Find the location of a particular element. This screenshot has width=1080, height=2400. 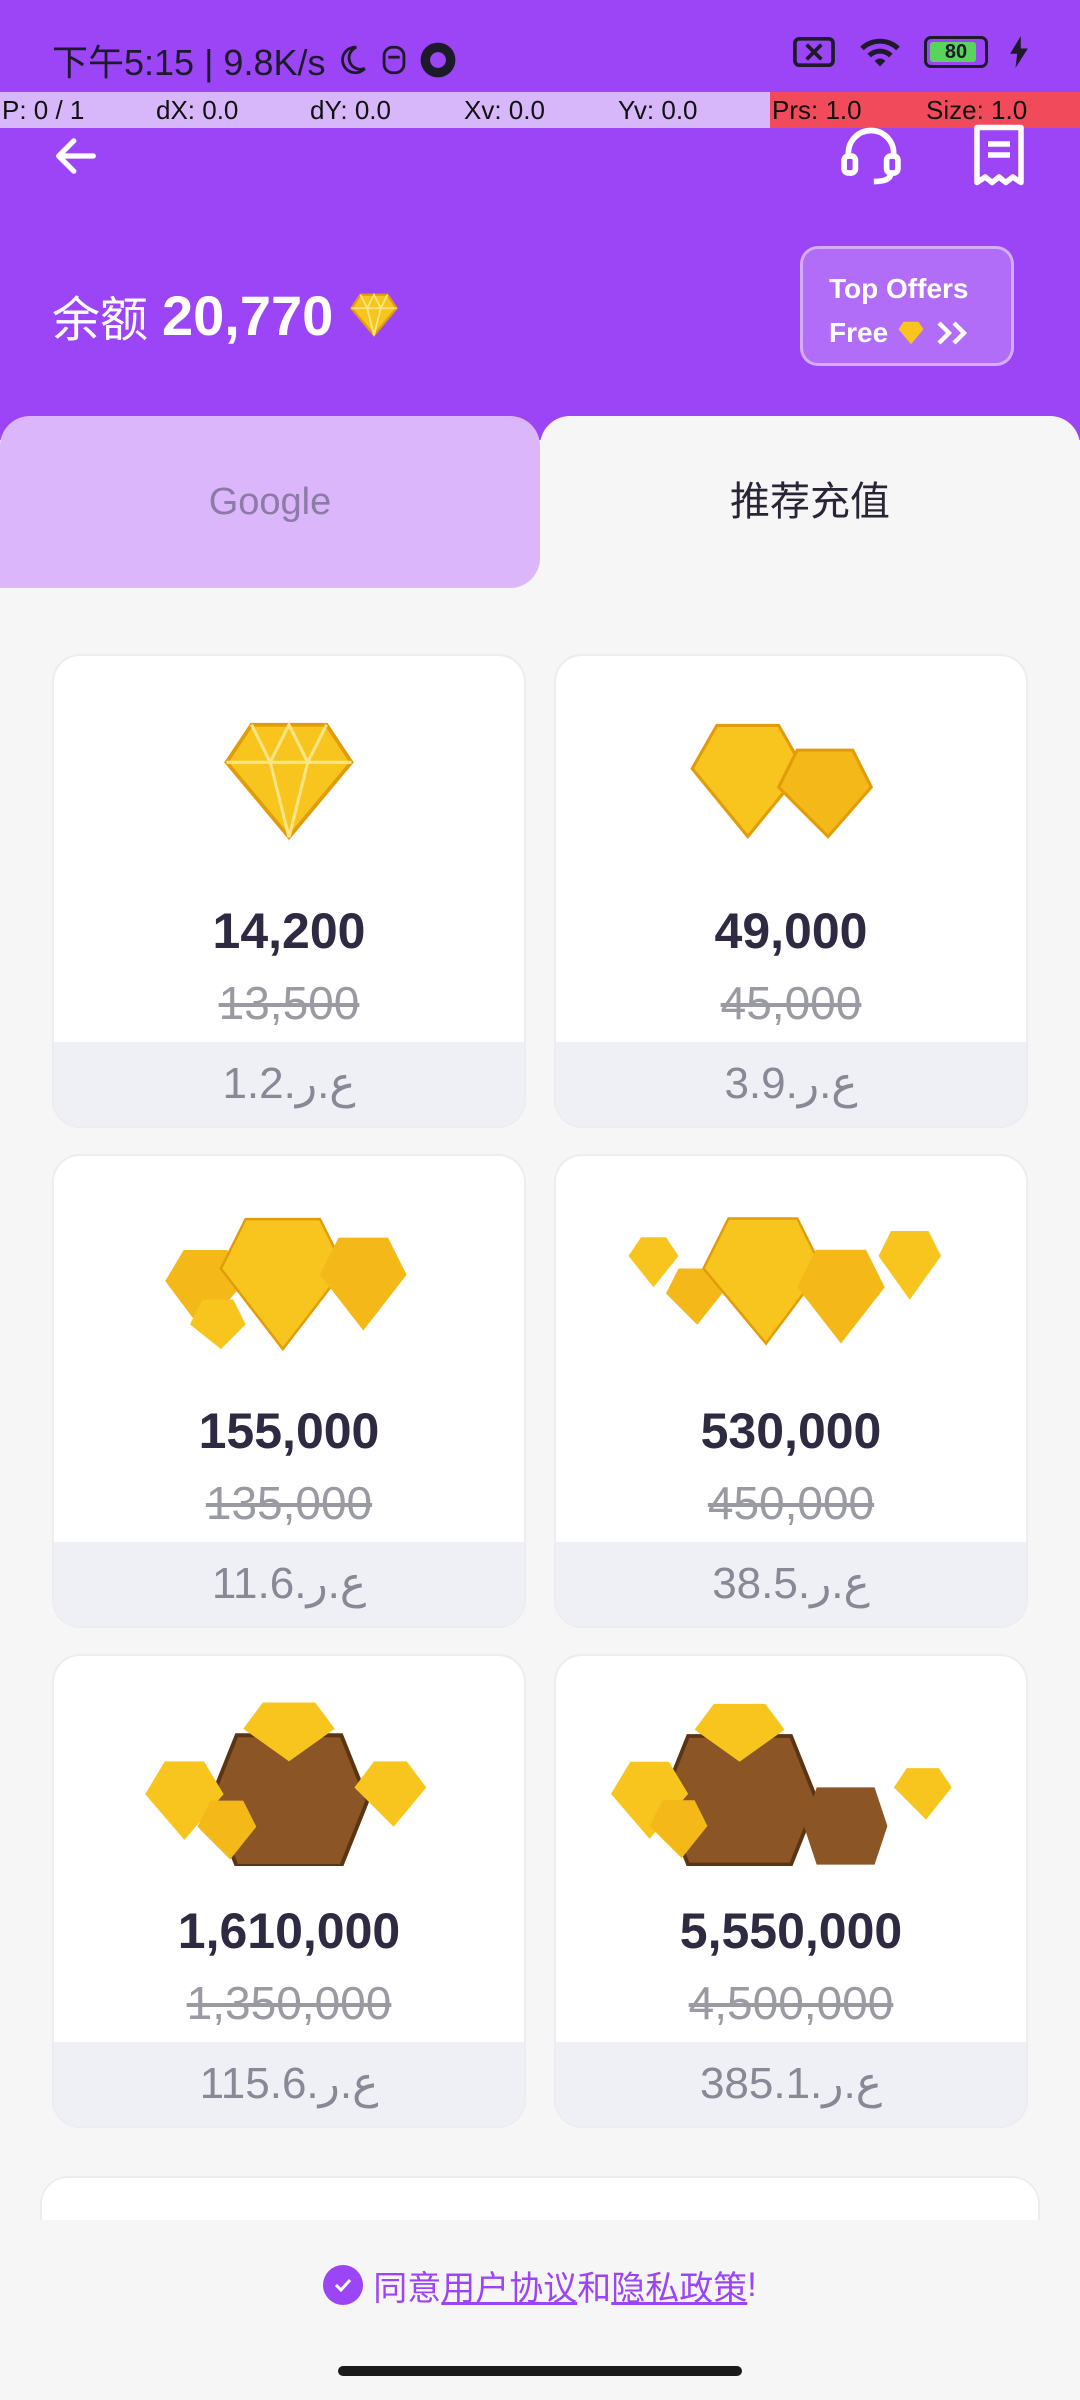

app-icon is located at coordinates (438, 60).